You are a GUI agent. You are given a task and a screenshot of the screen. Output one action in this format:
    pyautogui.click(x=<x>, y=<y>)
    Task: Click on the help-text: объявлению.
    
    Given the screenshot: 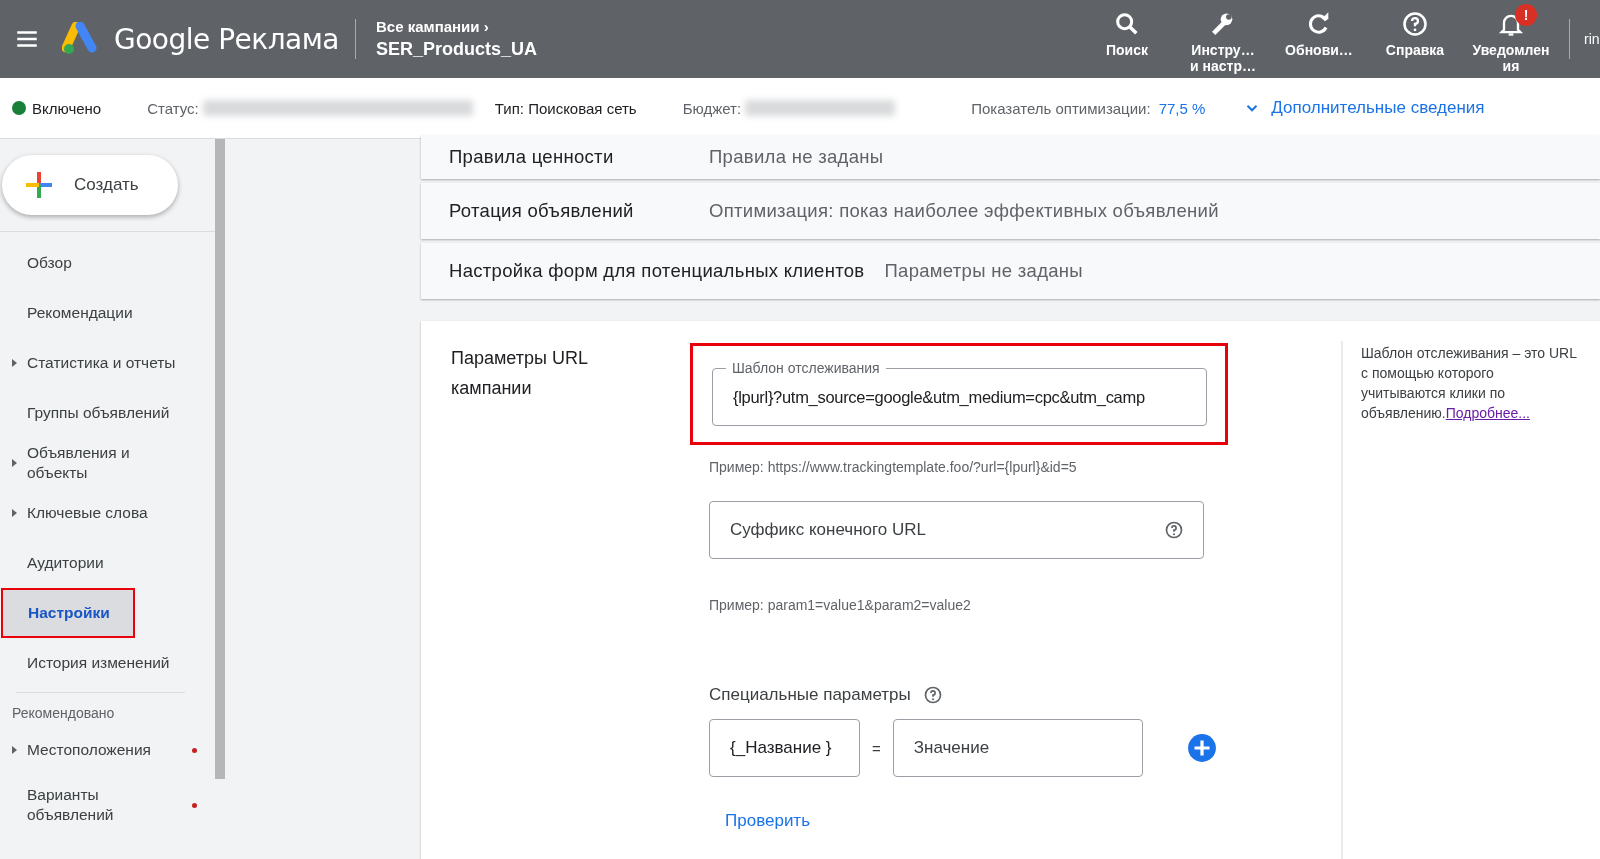 What is the action you would take?
    pyautogui.click(x=1403, y=413)
    